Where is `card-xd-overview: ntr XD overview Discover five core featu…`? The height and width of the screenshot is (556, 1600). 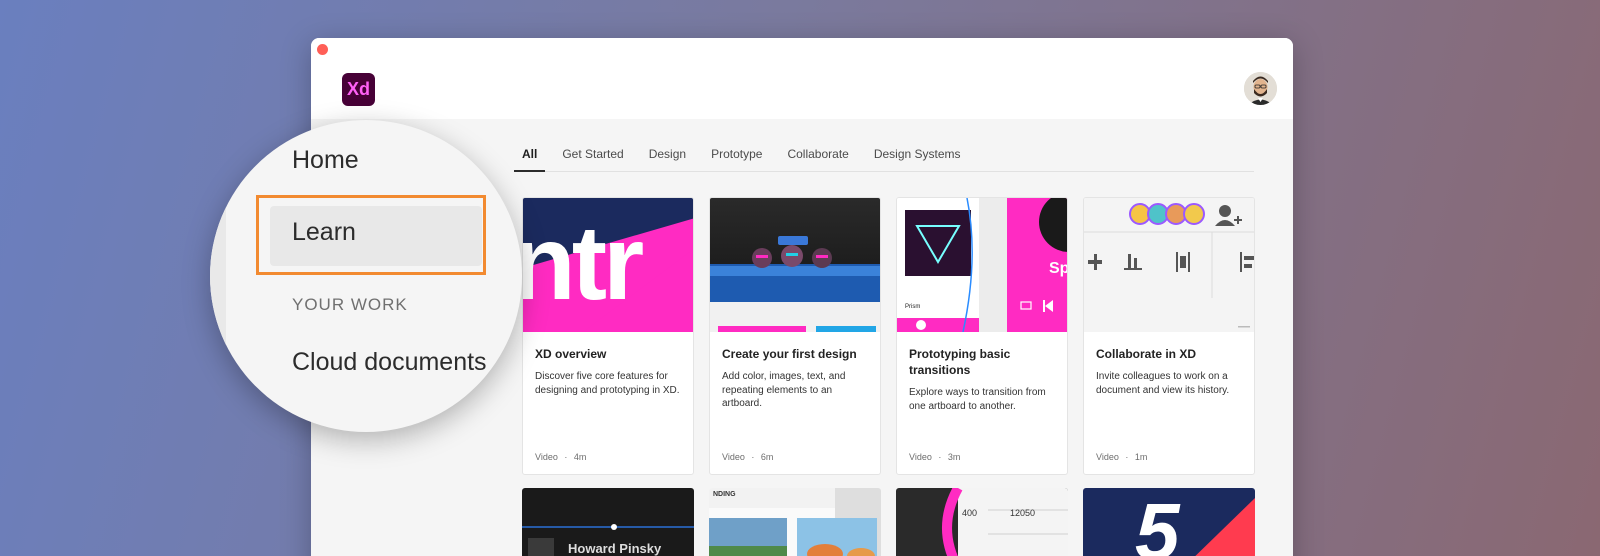 card-xd-overview: ntr XD overview Discover five core featu… is located at coordinates (608, 336).